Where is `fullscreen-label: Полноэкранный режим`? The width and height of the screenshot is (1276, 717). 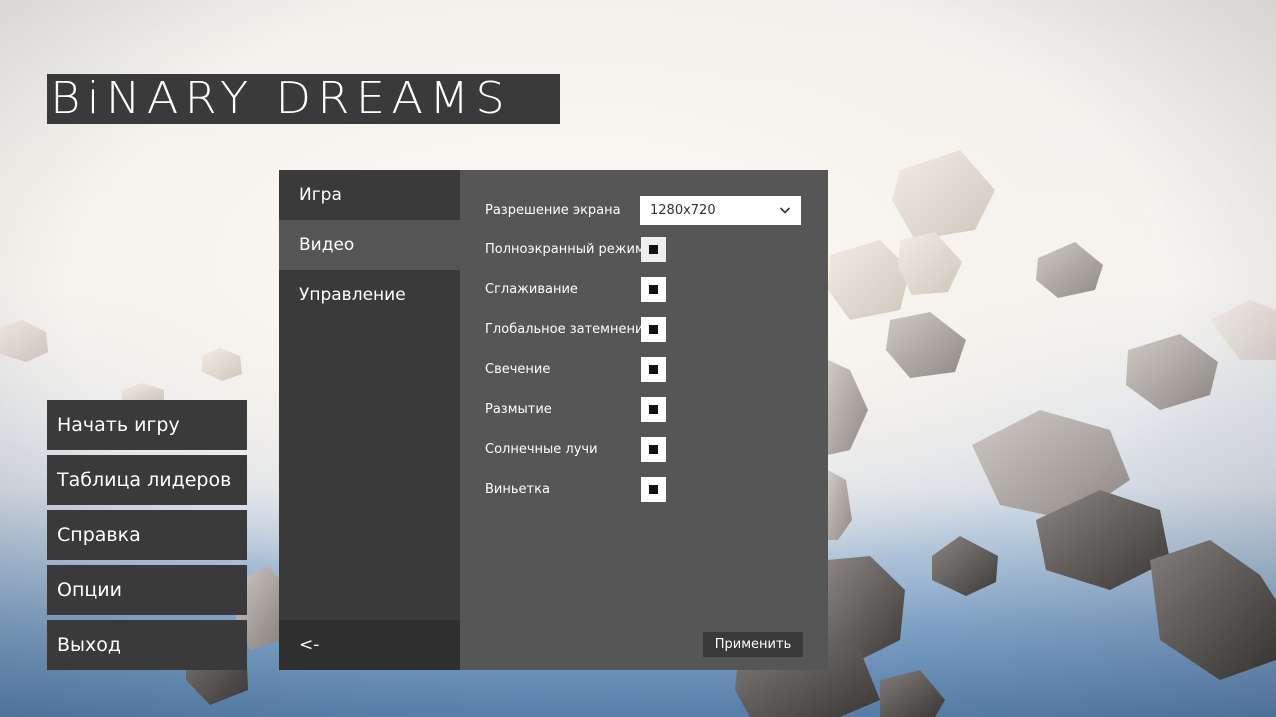 fullscreen-label: Полноэкранный режим is located at coordinates (565, 249).